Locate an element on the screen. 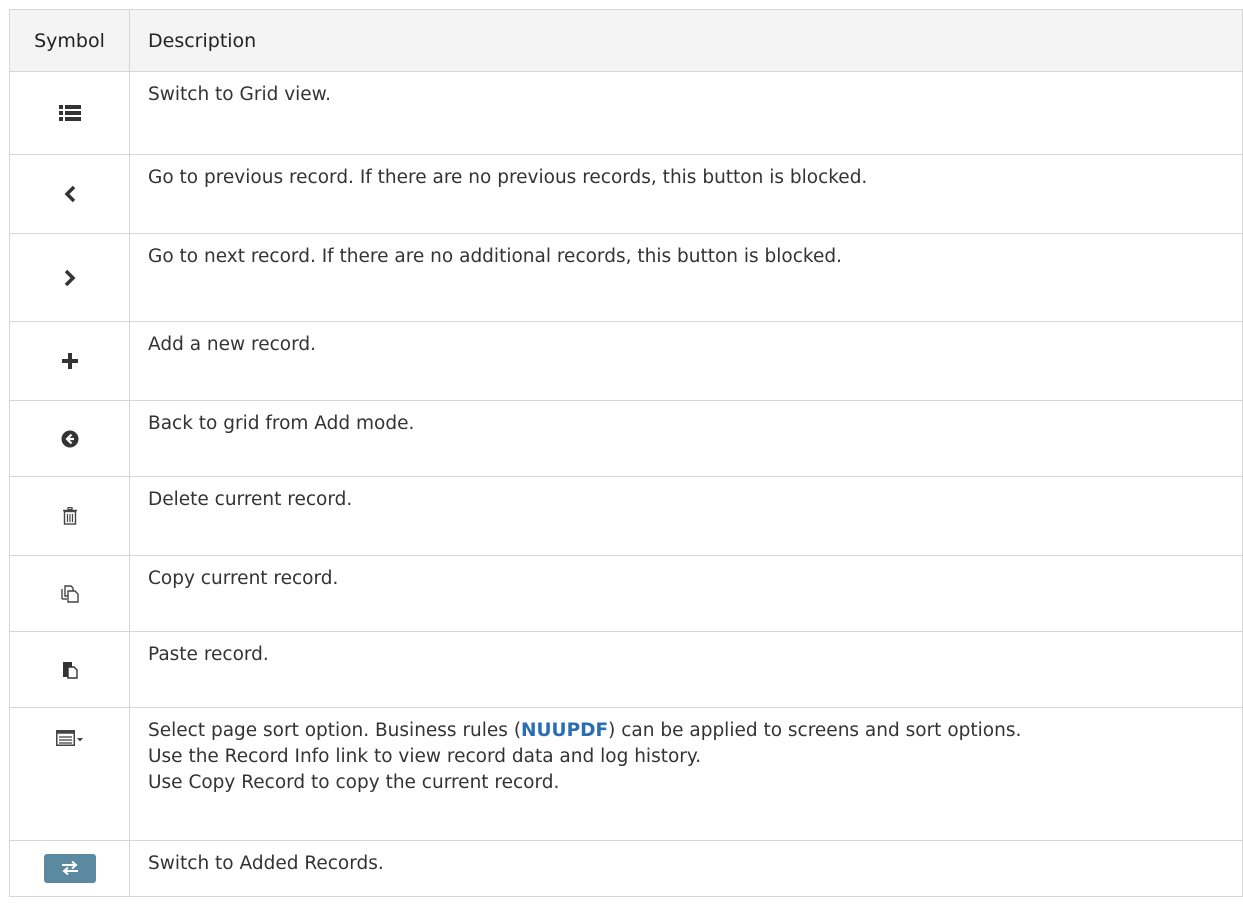 The width and height of the screenshot is (1243, 907). description-cell: Switch to Grid view. is located at coordinates (686, 113).